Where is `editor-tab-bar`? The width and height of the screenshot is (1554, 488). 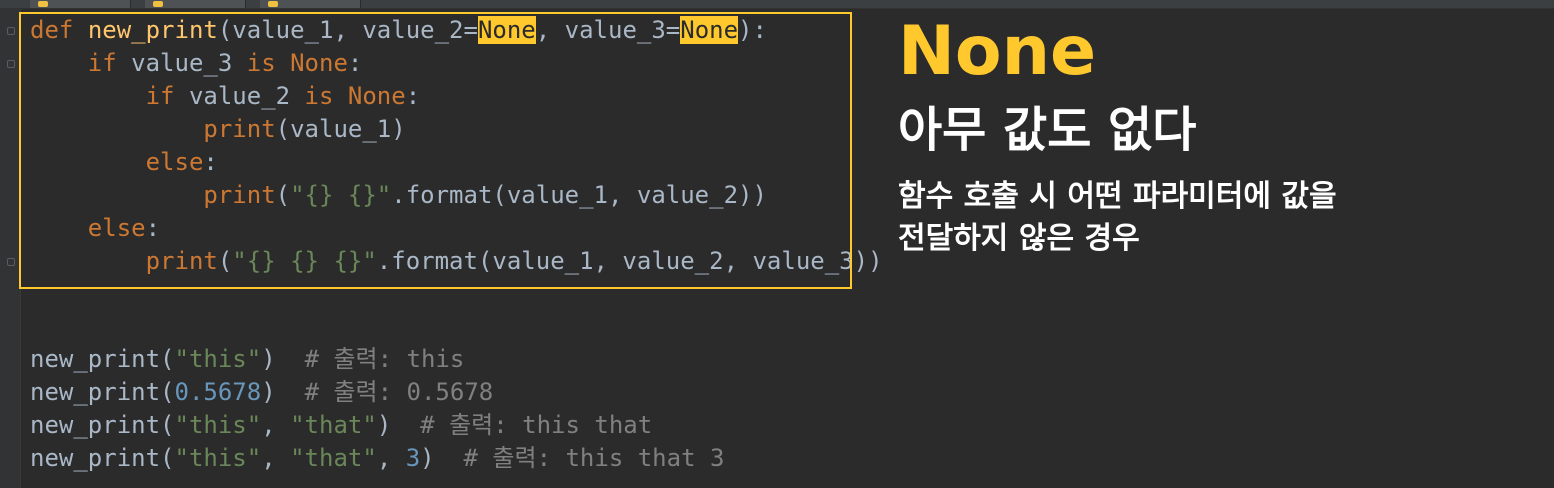
editor-tab-bar is located at coordinates (777, 4).